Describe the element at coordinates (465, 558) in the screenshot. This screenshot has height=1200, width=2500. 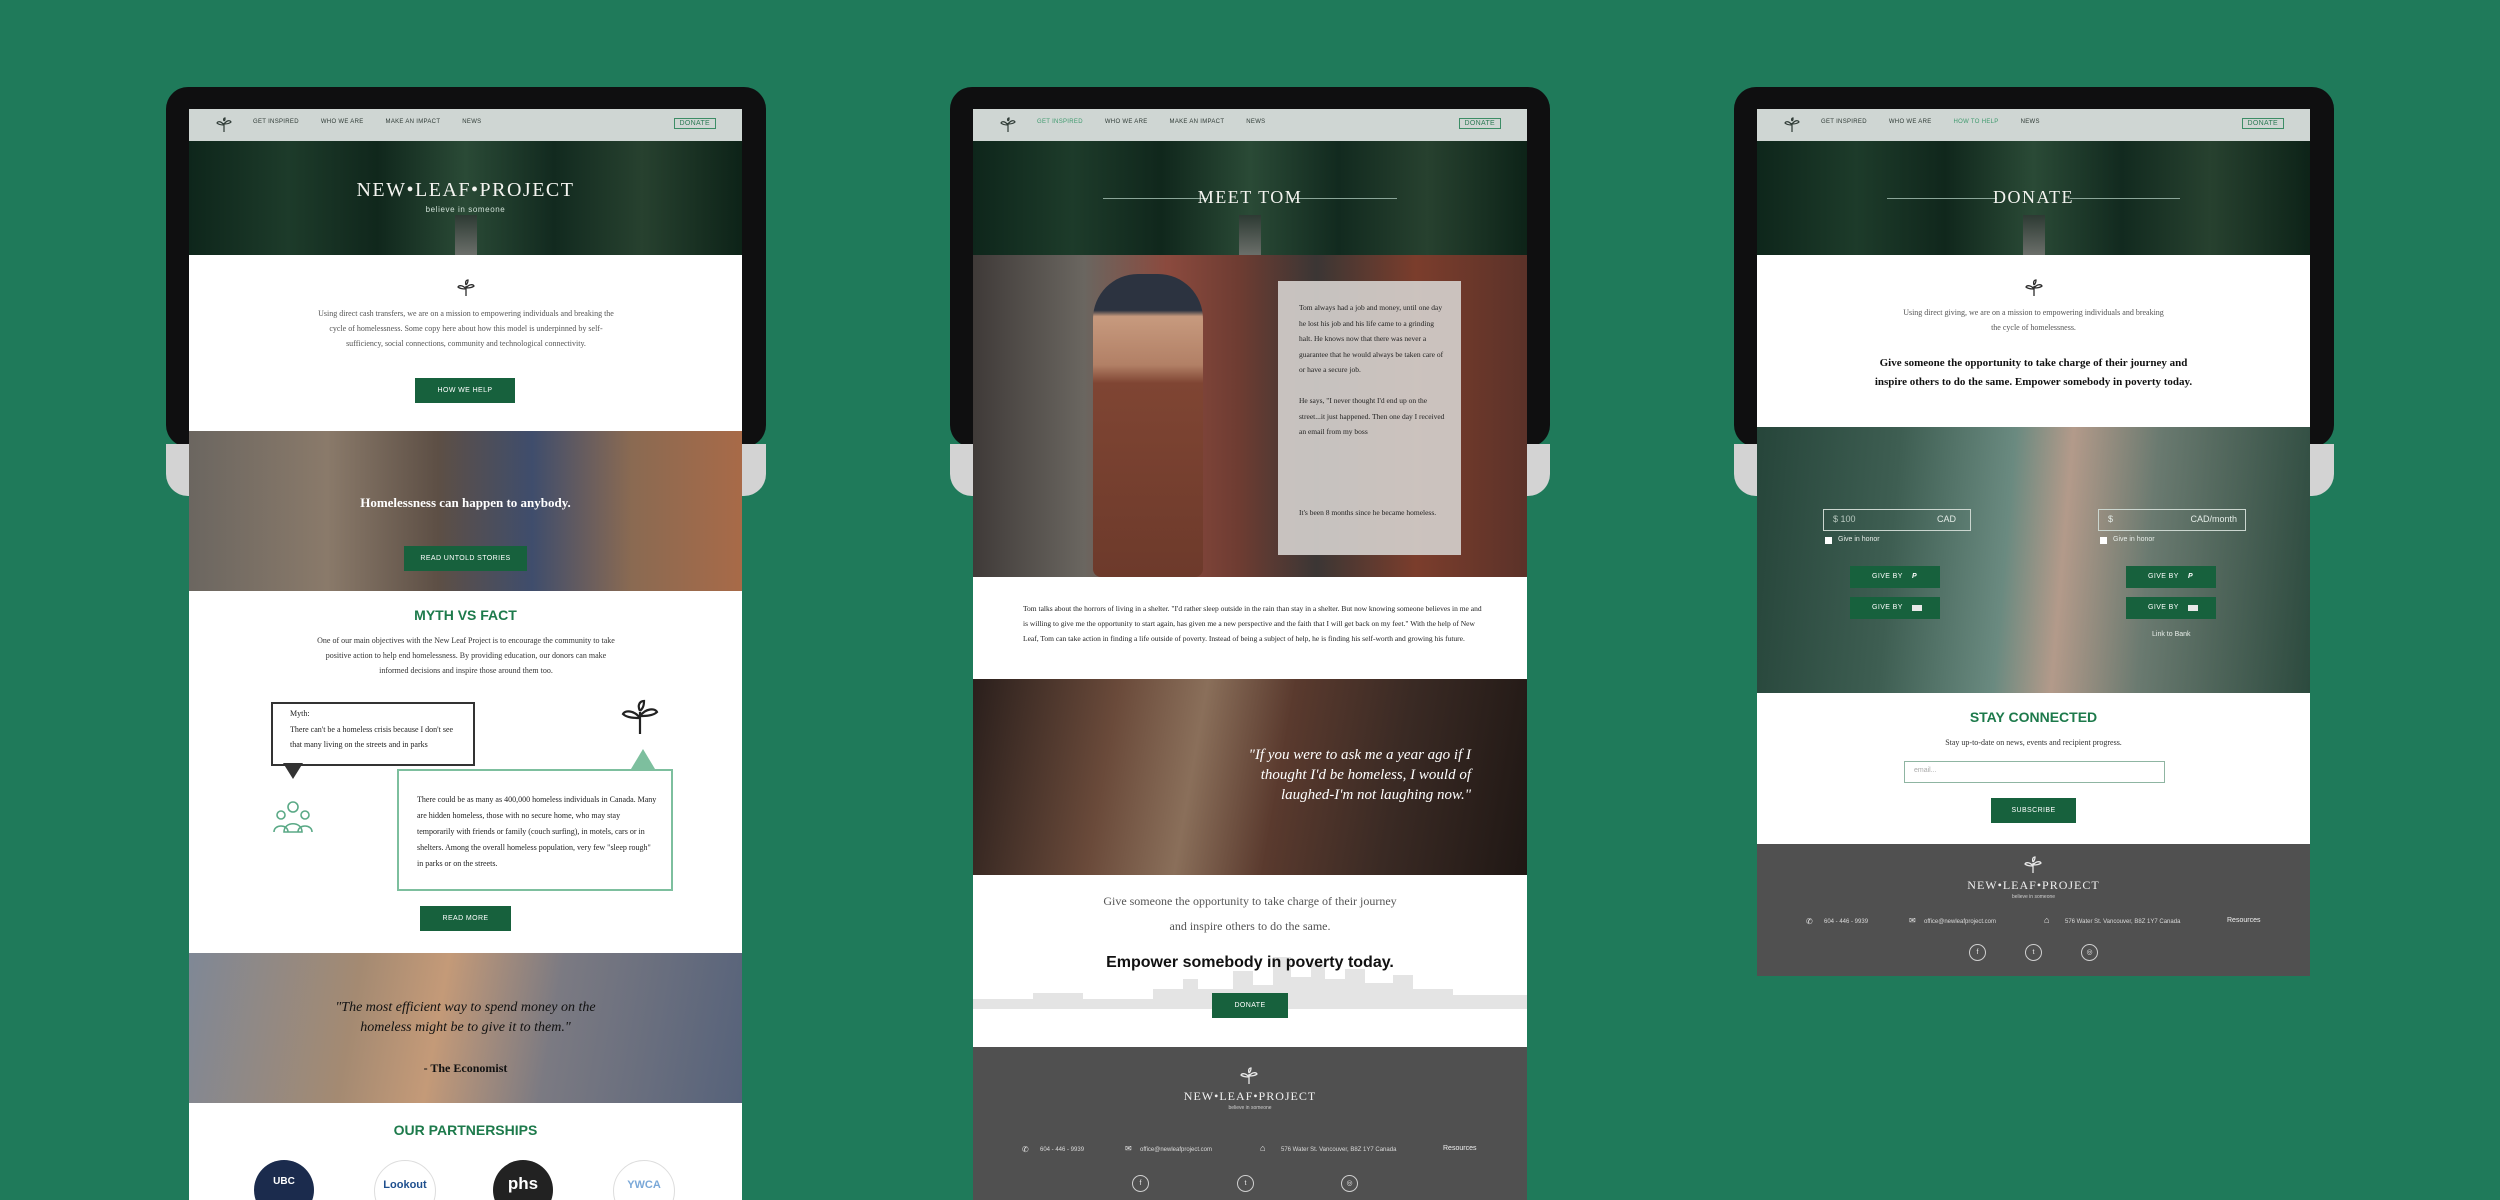
I see `read-untold-stories-button: READ UNTOLD STORIES` at that location.